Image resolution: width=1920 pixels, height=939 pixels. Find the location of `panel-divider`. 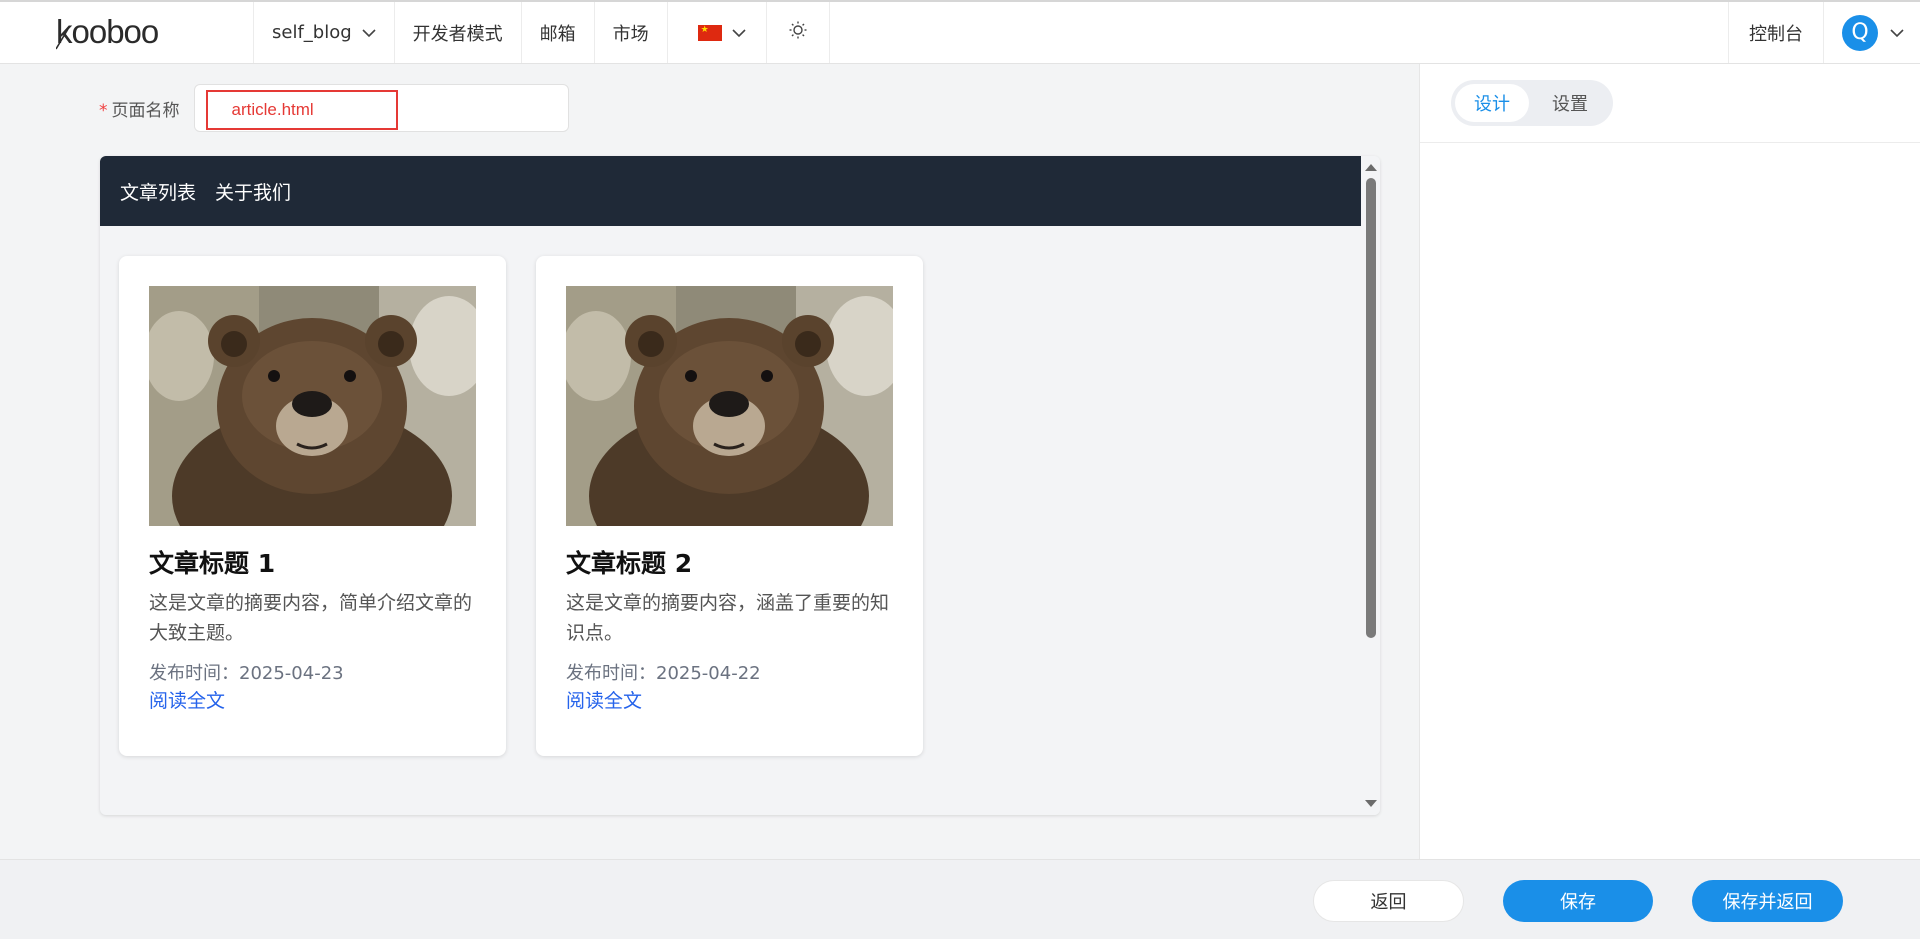

panel-divider is located at coordinates (1670, 142).